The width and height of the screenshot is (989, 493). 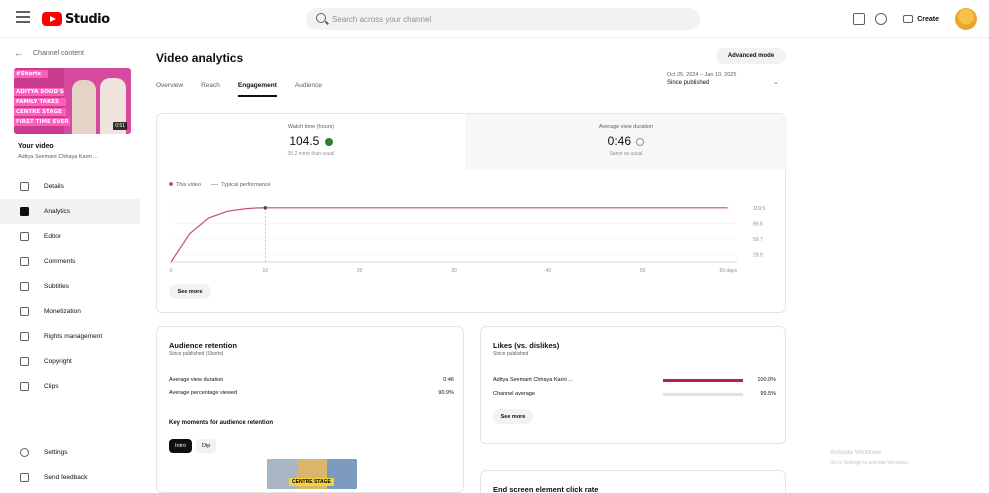 What do you see at coordinates (921, 19) in the screenshot?
I see `create-button: Create` at bounding box center [921, 19].